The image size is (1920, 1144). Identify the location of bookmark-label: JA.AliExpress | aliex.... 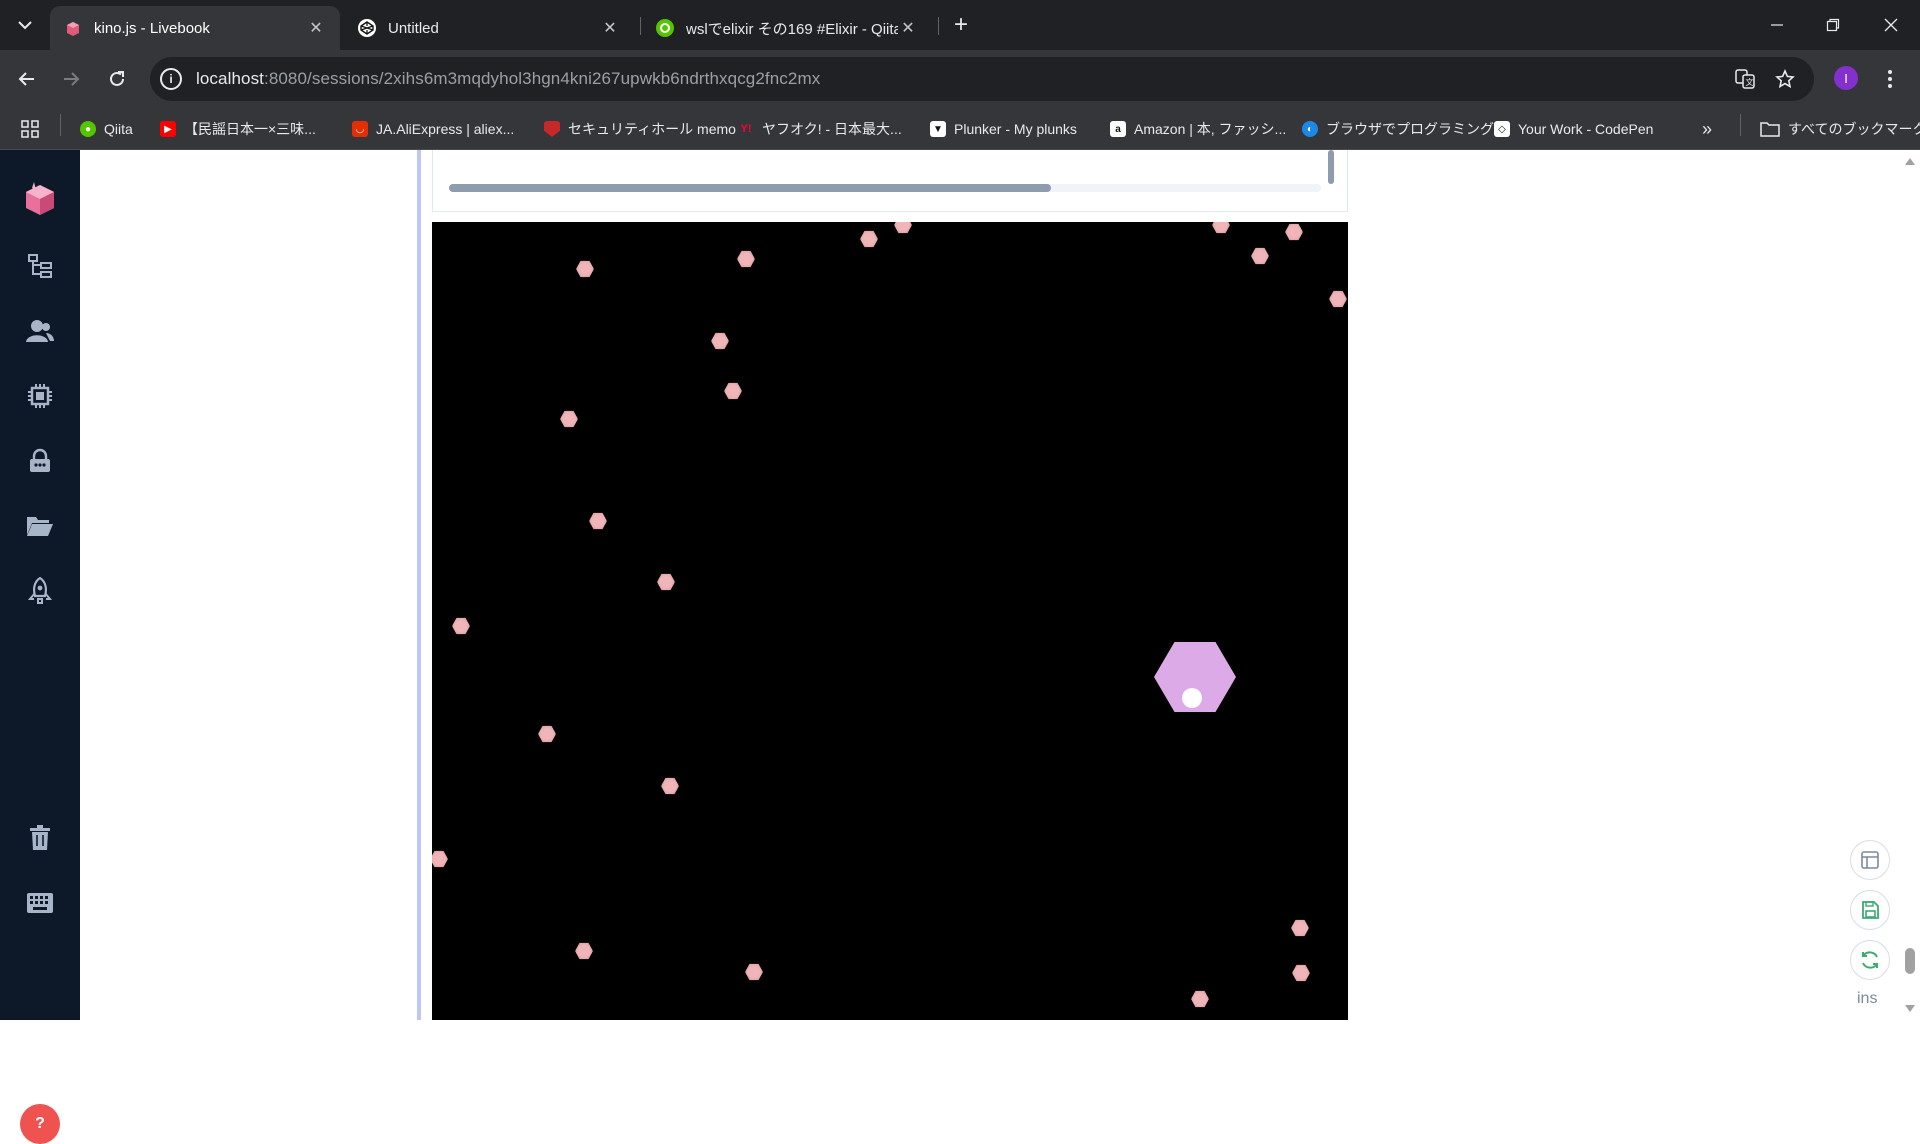
(445, 129).